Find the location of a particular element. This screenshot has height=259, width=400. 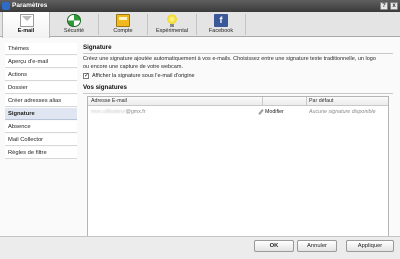

tab-facebook-label: Facebook is located at coordinates (221, 31).